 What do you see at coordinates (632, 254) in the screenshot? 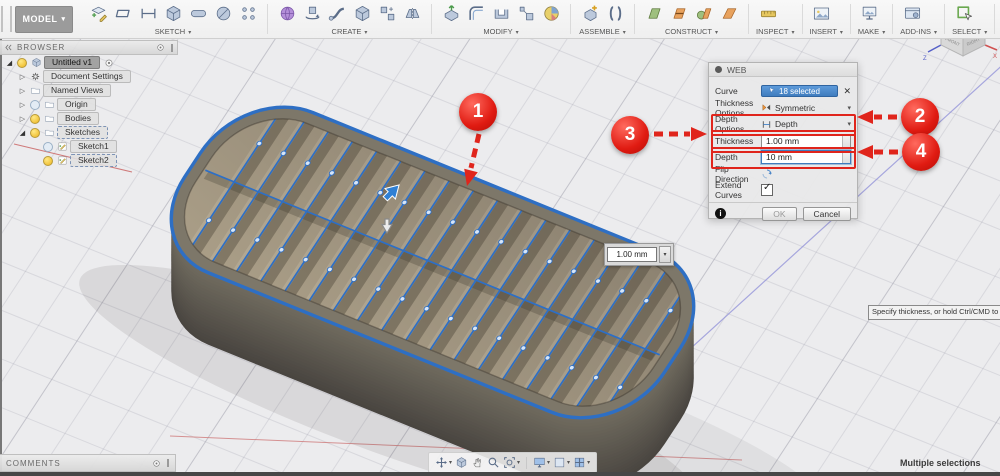
I see `dimension-input: 1.00 mm` at bounding box center [632, 254].